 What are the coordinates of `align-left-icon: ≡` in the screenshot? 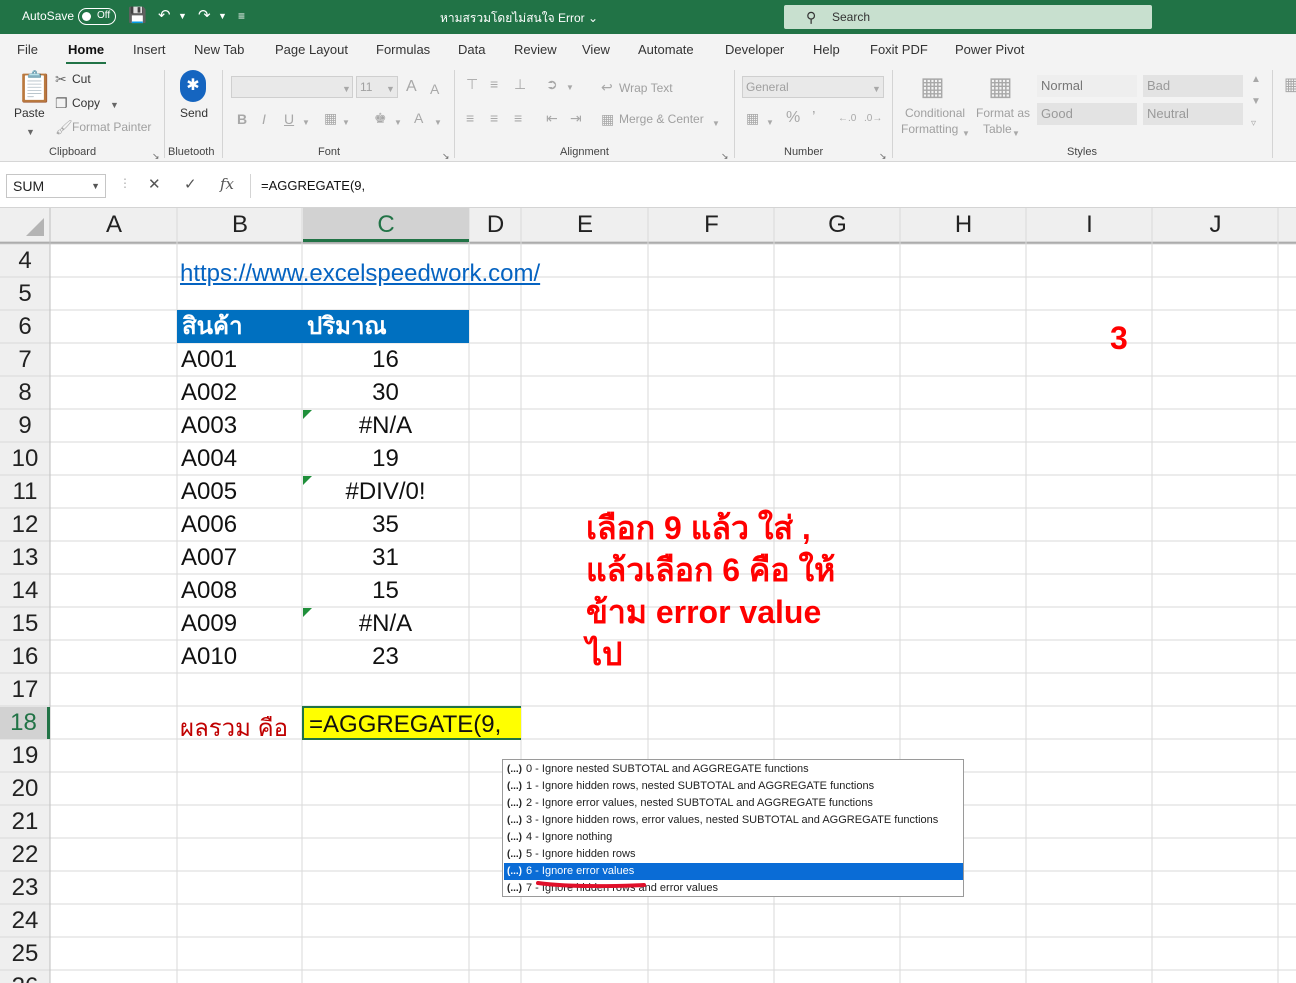 It's located at (470, 118).